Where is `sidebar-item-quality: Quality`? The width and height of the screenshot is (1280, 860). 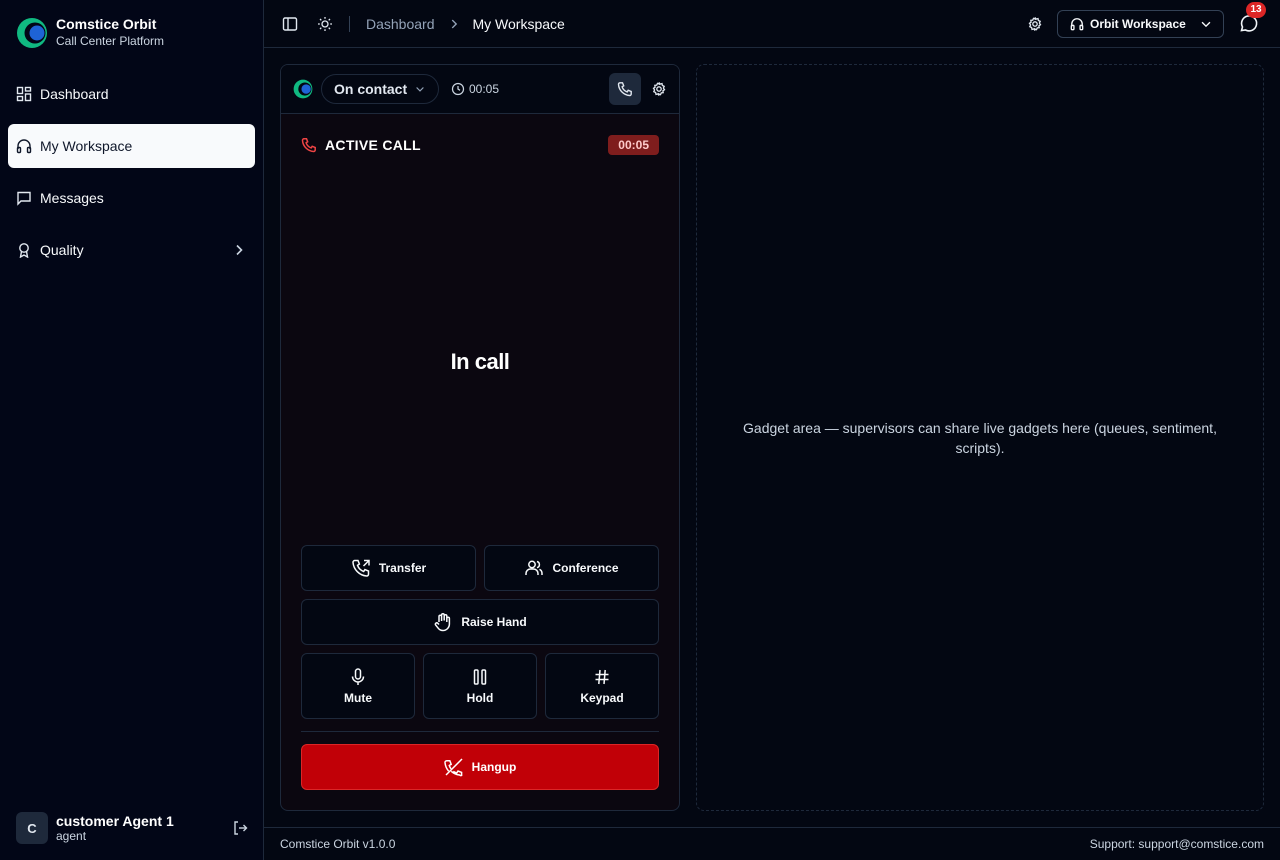 sidebar-item-quality: Quality is located at coordinates (131, 250).